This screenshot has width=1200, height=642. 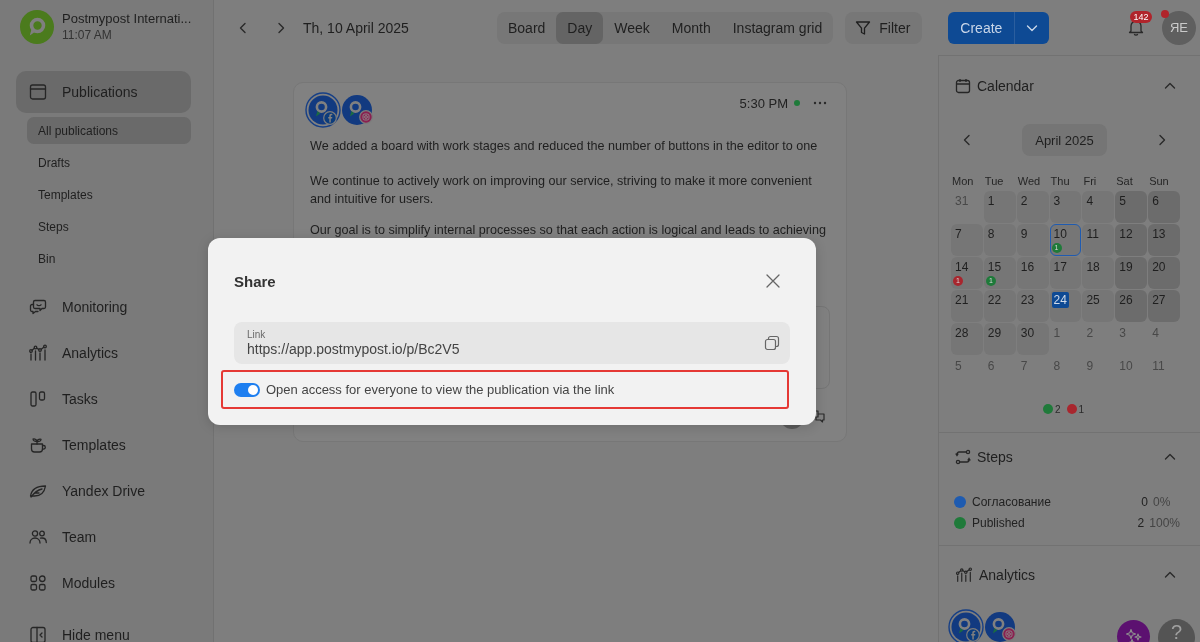 What do you see at coordinates (1032, 339) in the screenshot?
I see `calendar-day: 30` at bounding box center [1032, 339].